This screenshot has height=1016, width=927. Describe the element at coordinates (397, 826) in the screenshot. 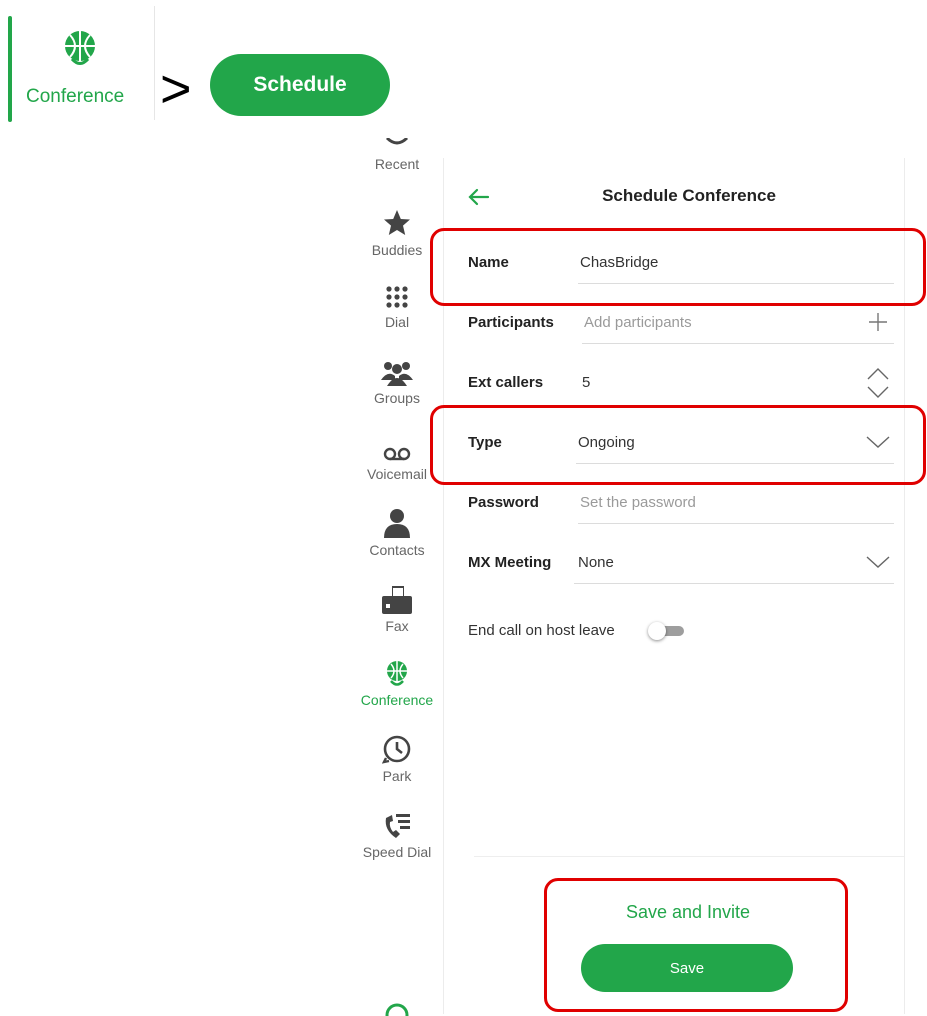

I see `speed-dial-icon` at that location.